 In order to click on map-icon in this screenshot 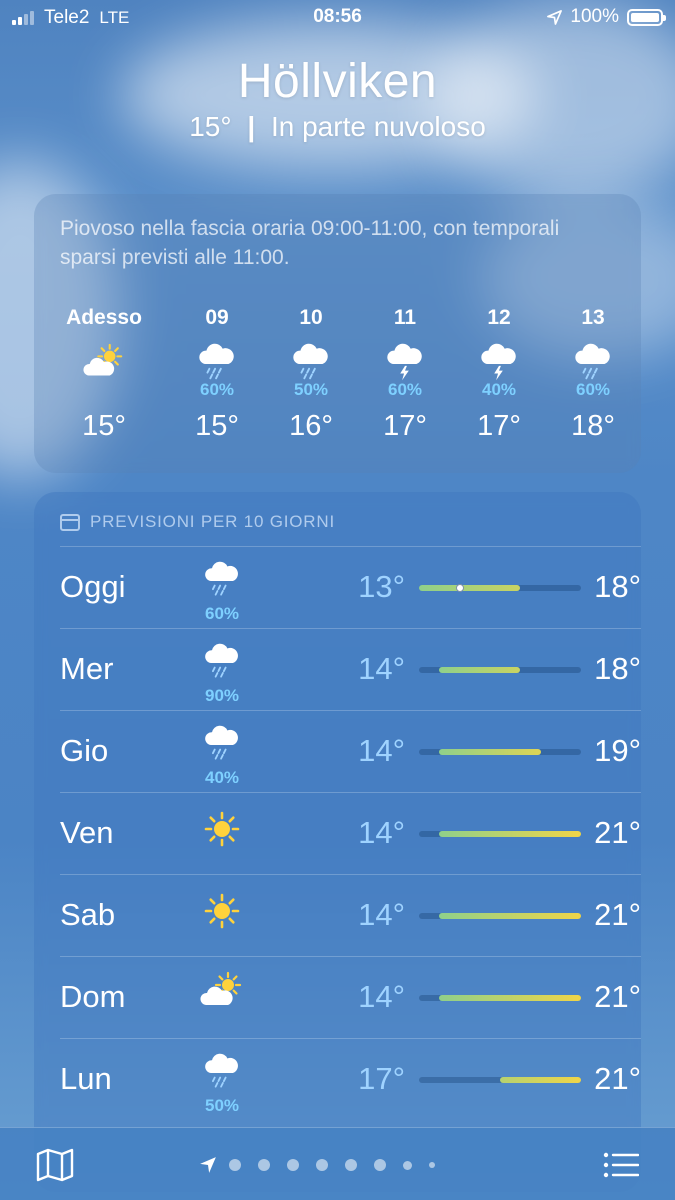, I will do `click(55, 1165)`.